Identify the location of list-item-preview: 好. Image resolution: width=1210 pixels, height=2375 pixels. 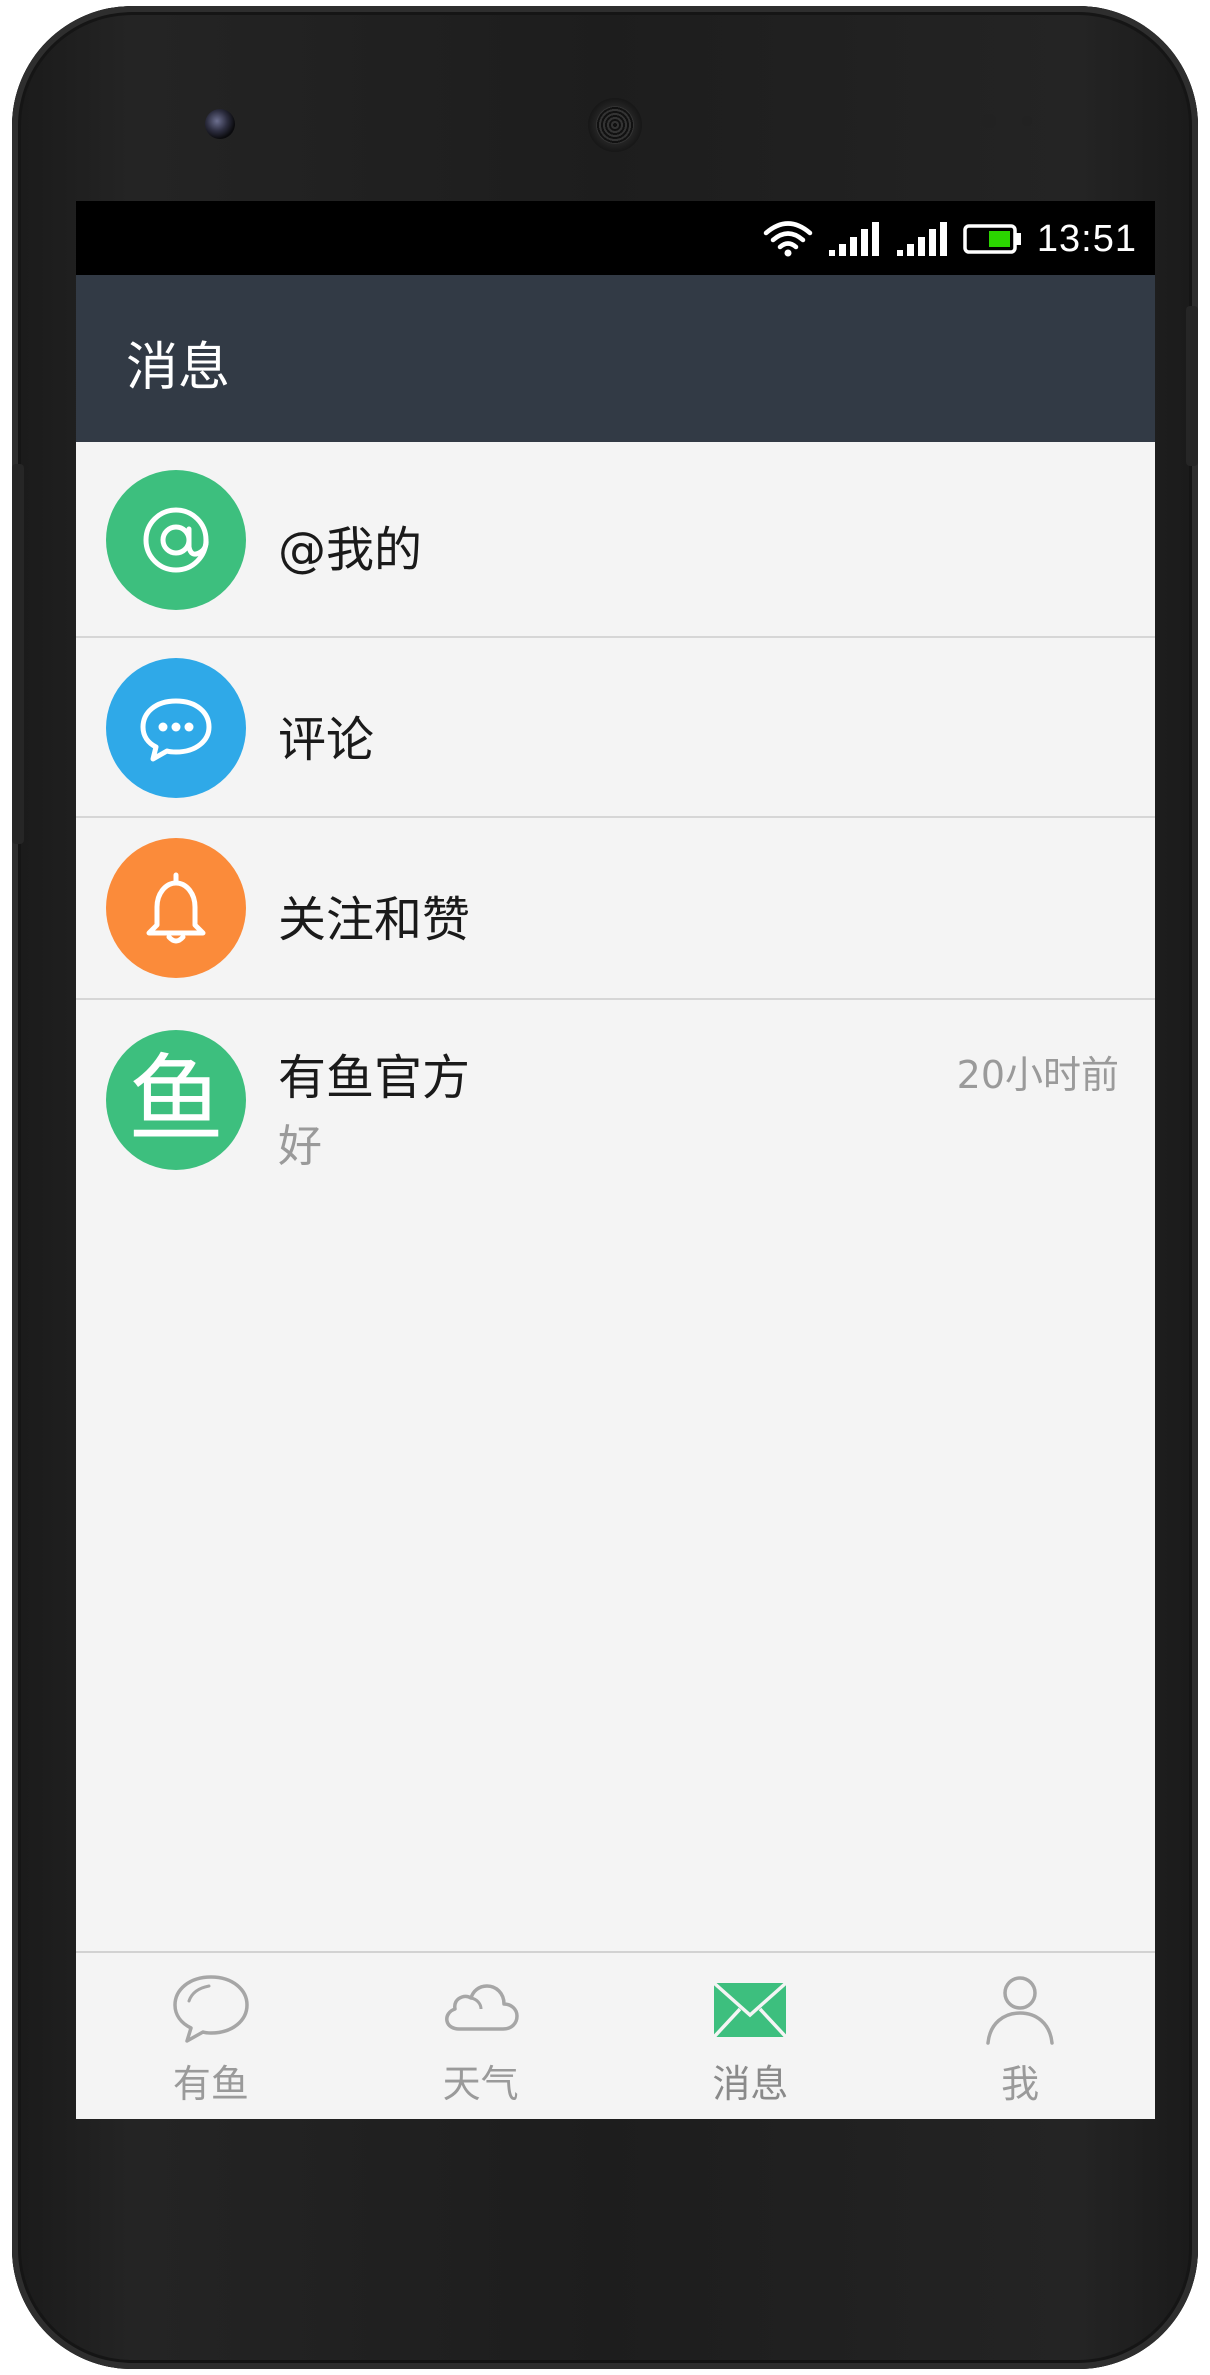
(300, 1146).